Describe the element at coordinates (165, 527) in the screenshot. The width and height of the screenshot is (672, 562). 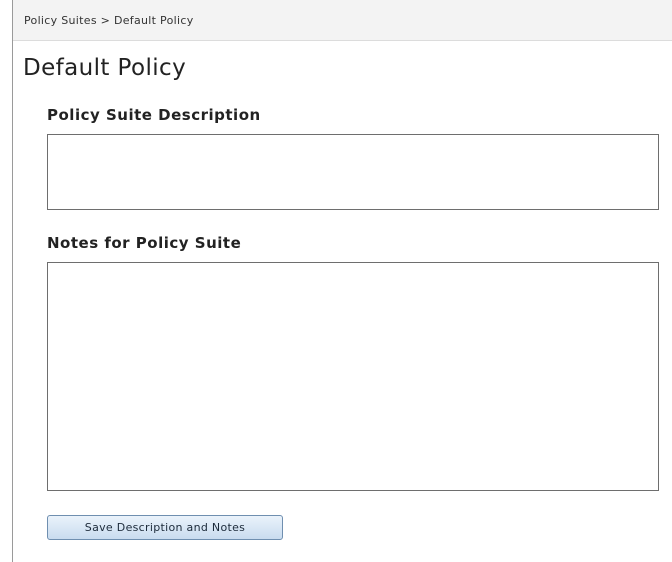
I see `save-description-and-notes-button: Save Description and Notes` at that location.